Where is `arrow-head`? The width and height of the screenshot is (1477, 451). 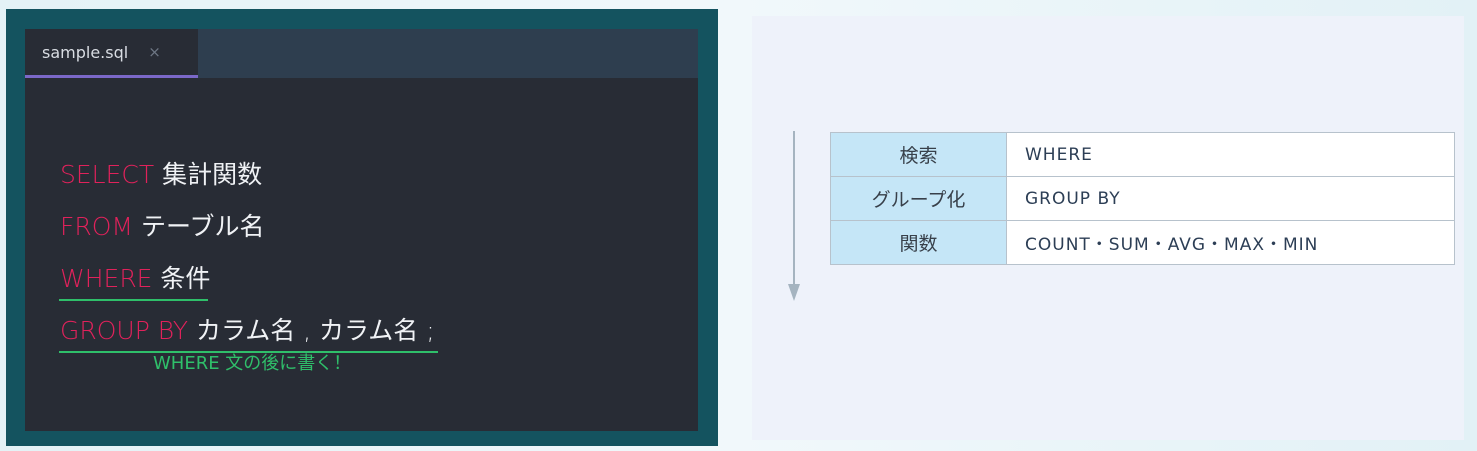
arrow-head is located at coordinates (794, 292).